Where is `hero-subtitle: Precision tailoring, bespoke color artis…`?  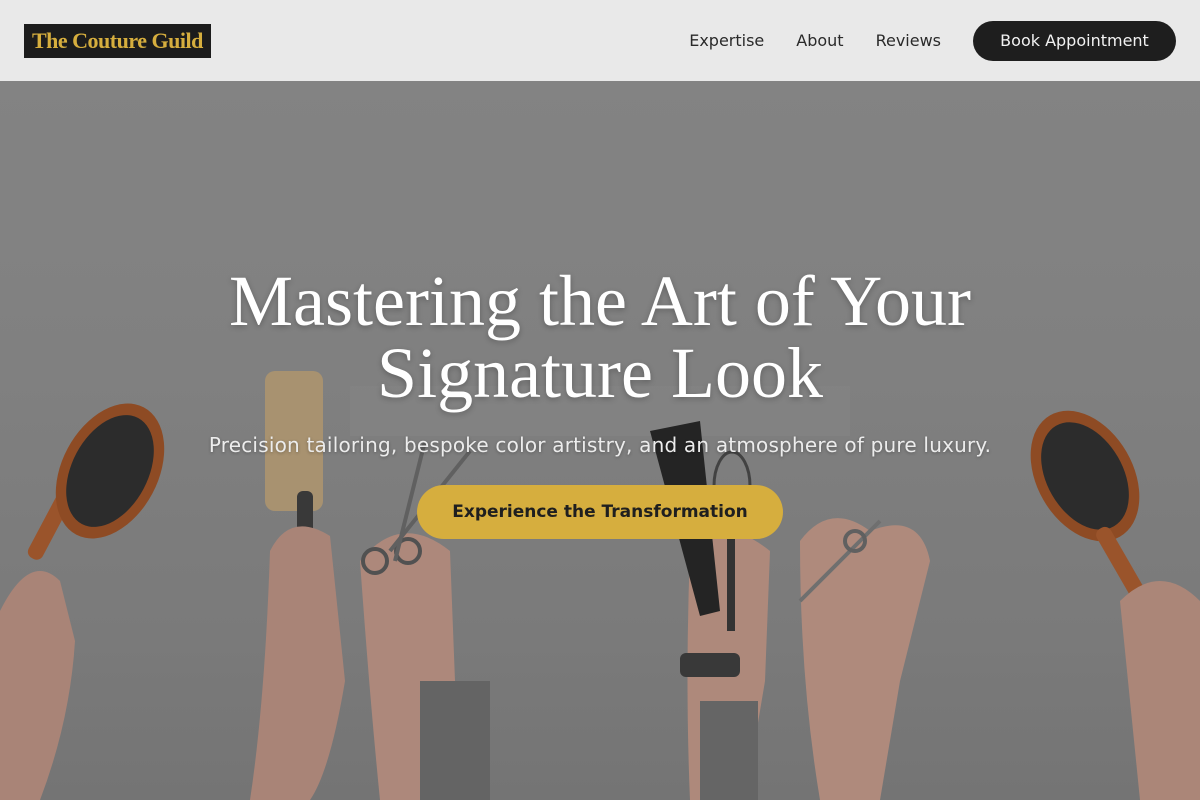 hero-subtitle: Precision tailoring, bespoke color artis… is located at coordinates (600, 445).